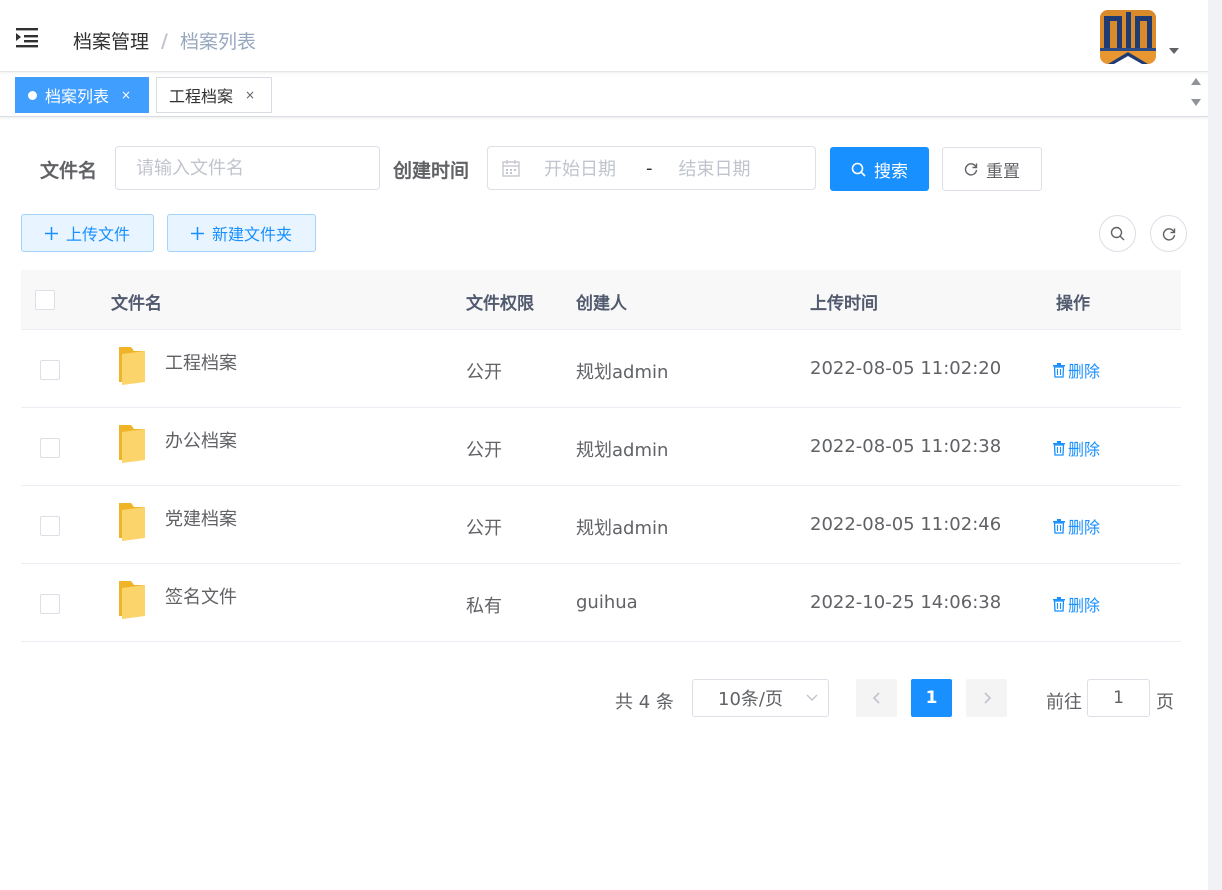  I want to click on search-button: 搜索, so click(879, 169).